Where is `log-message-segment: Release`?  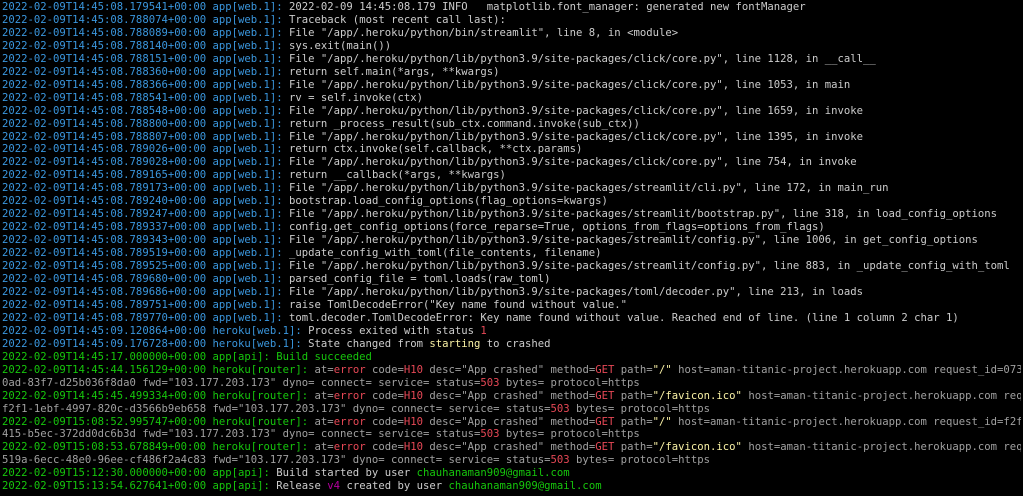 log-message-segment: Release is located at coordinates (302, 486).